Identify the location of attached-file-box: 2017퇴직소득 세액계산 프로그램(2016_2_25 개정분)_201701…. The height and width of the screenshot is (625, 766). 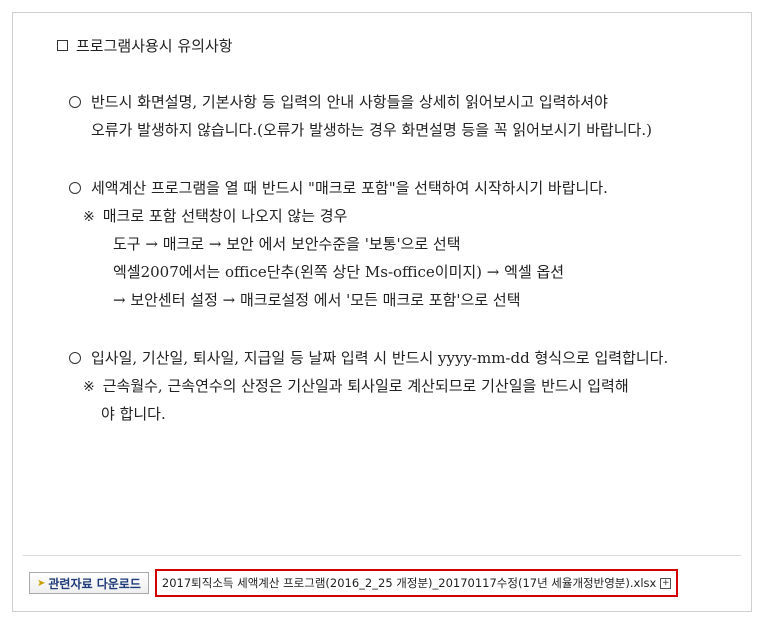
(416, 583).